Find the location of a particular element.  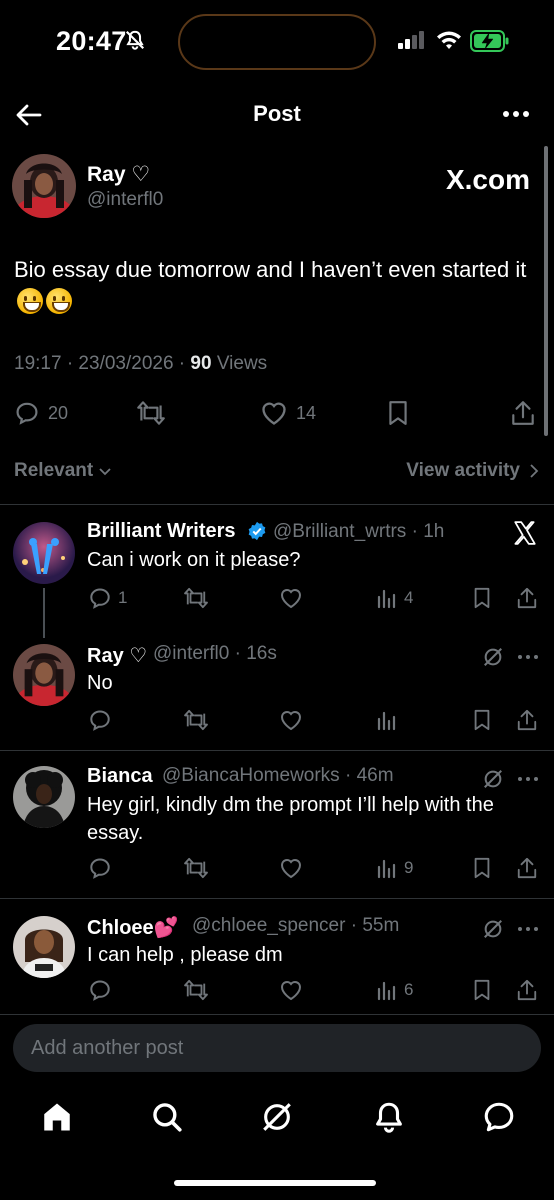

views-button: 6 is located at coordinates (394, 990).